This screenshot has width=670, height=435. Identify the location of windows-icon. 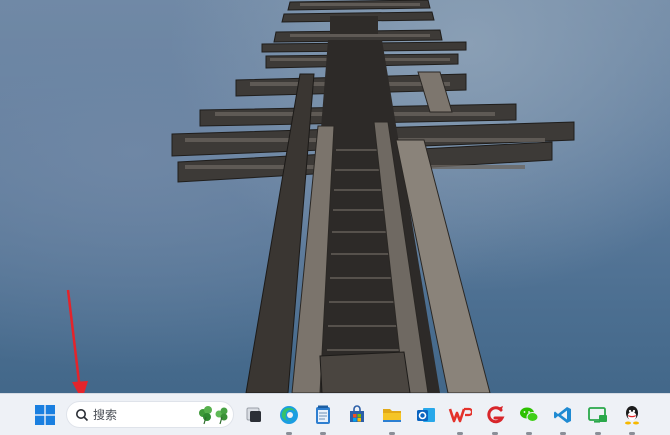
(45, 415).